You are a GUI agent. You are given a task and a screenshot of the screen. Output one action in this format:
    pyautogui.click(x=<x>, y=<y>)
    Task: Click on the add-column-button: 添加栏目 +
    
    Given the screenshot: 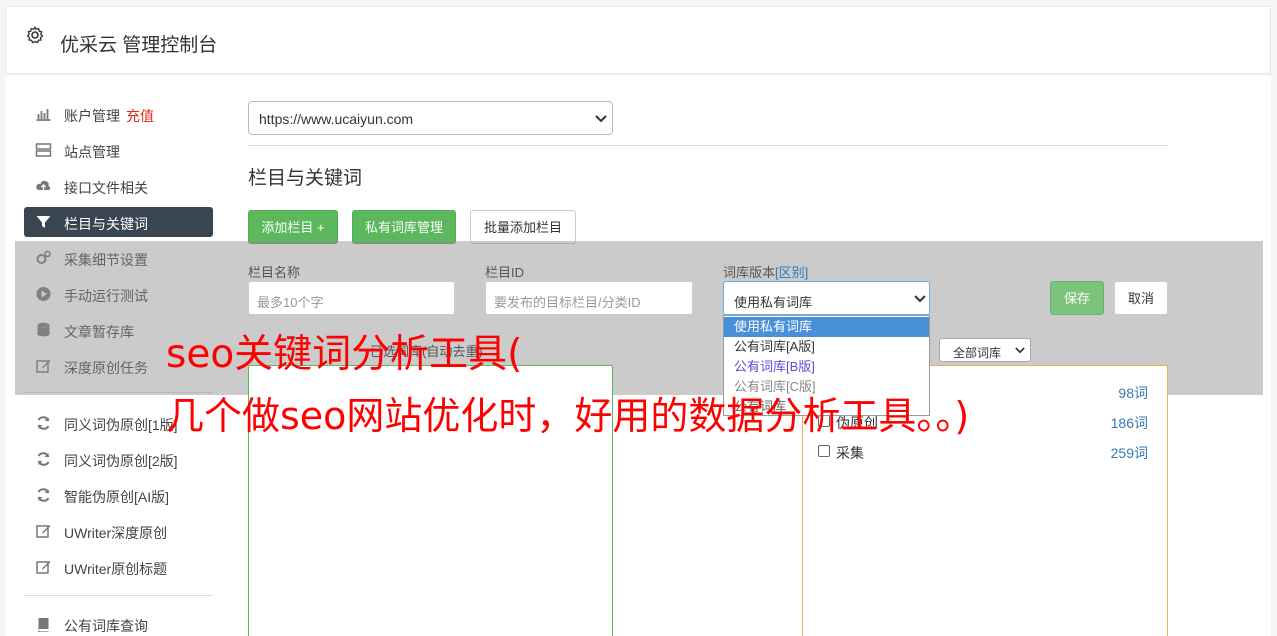 What is the action you would take?
    pyautogui.click(x=293, y=227)
    